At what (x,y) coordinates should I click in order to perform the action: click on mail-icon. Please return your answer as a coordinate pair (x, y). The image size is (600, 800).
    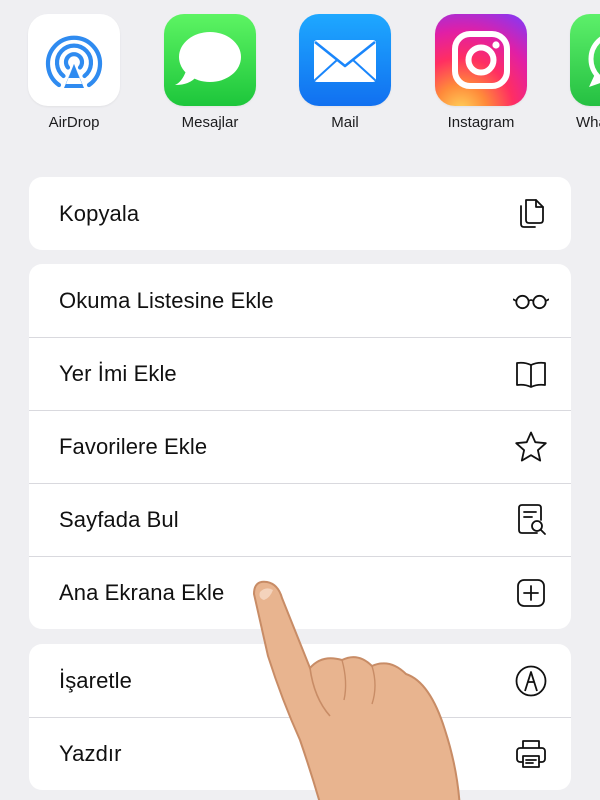
    Looking at the image, I should click on (345, 60).